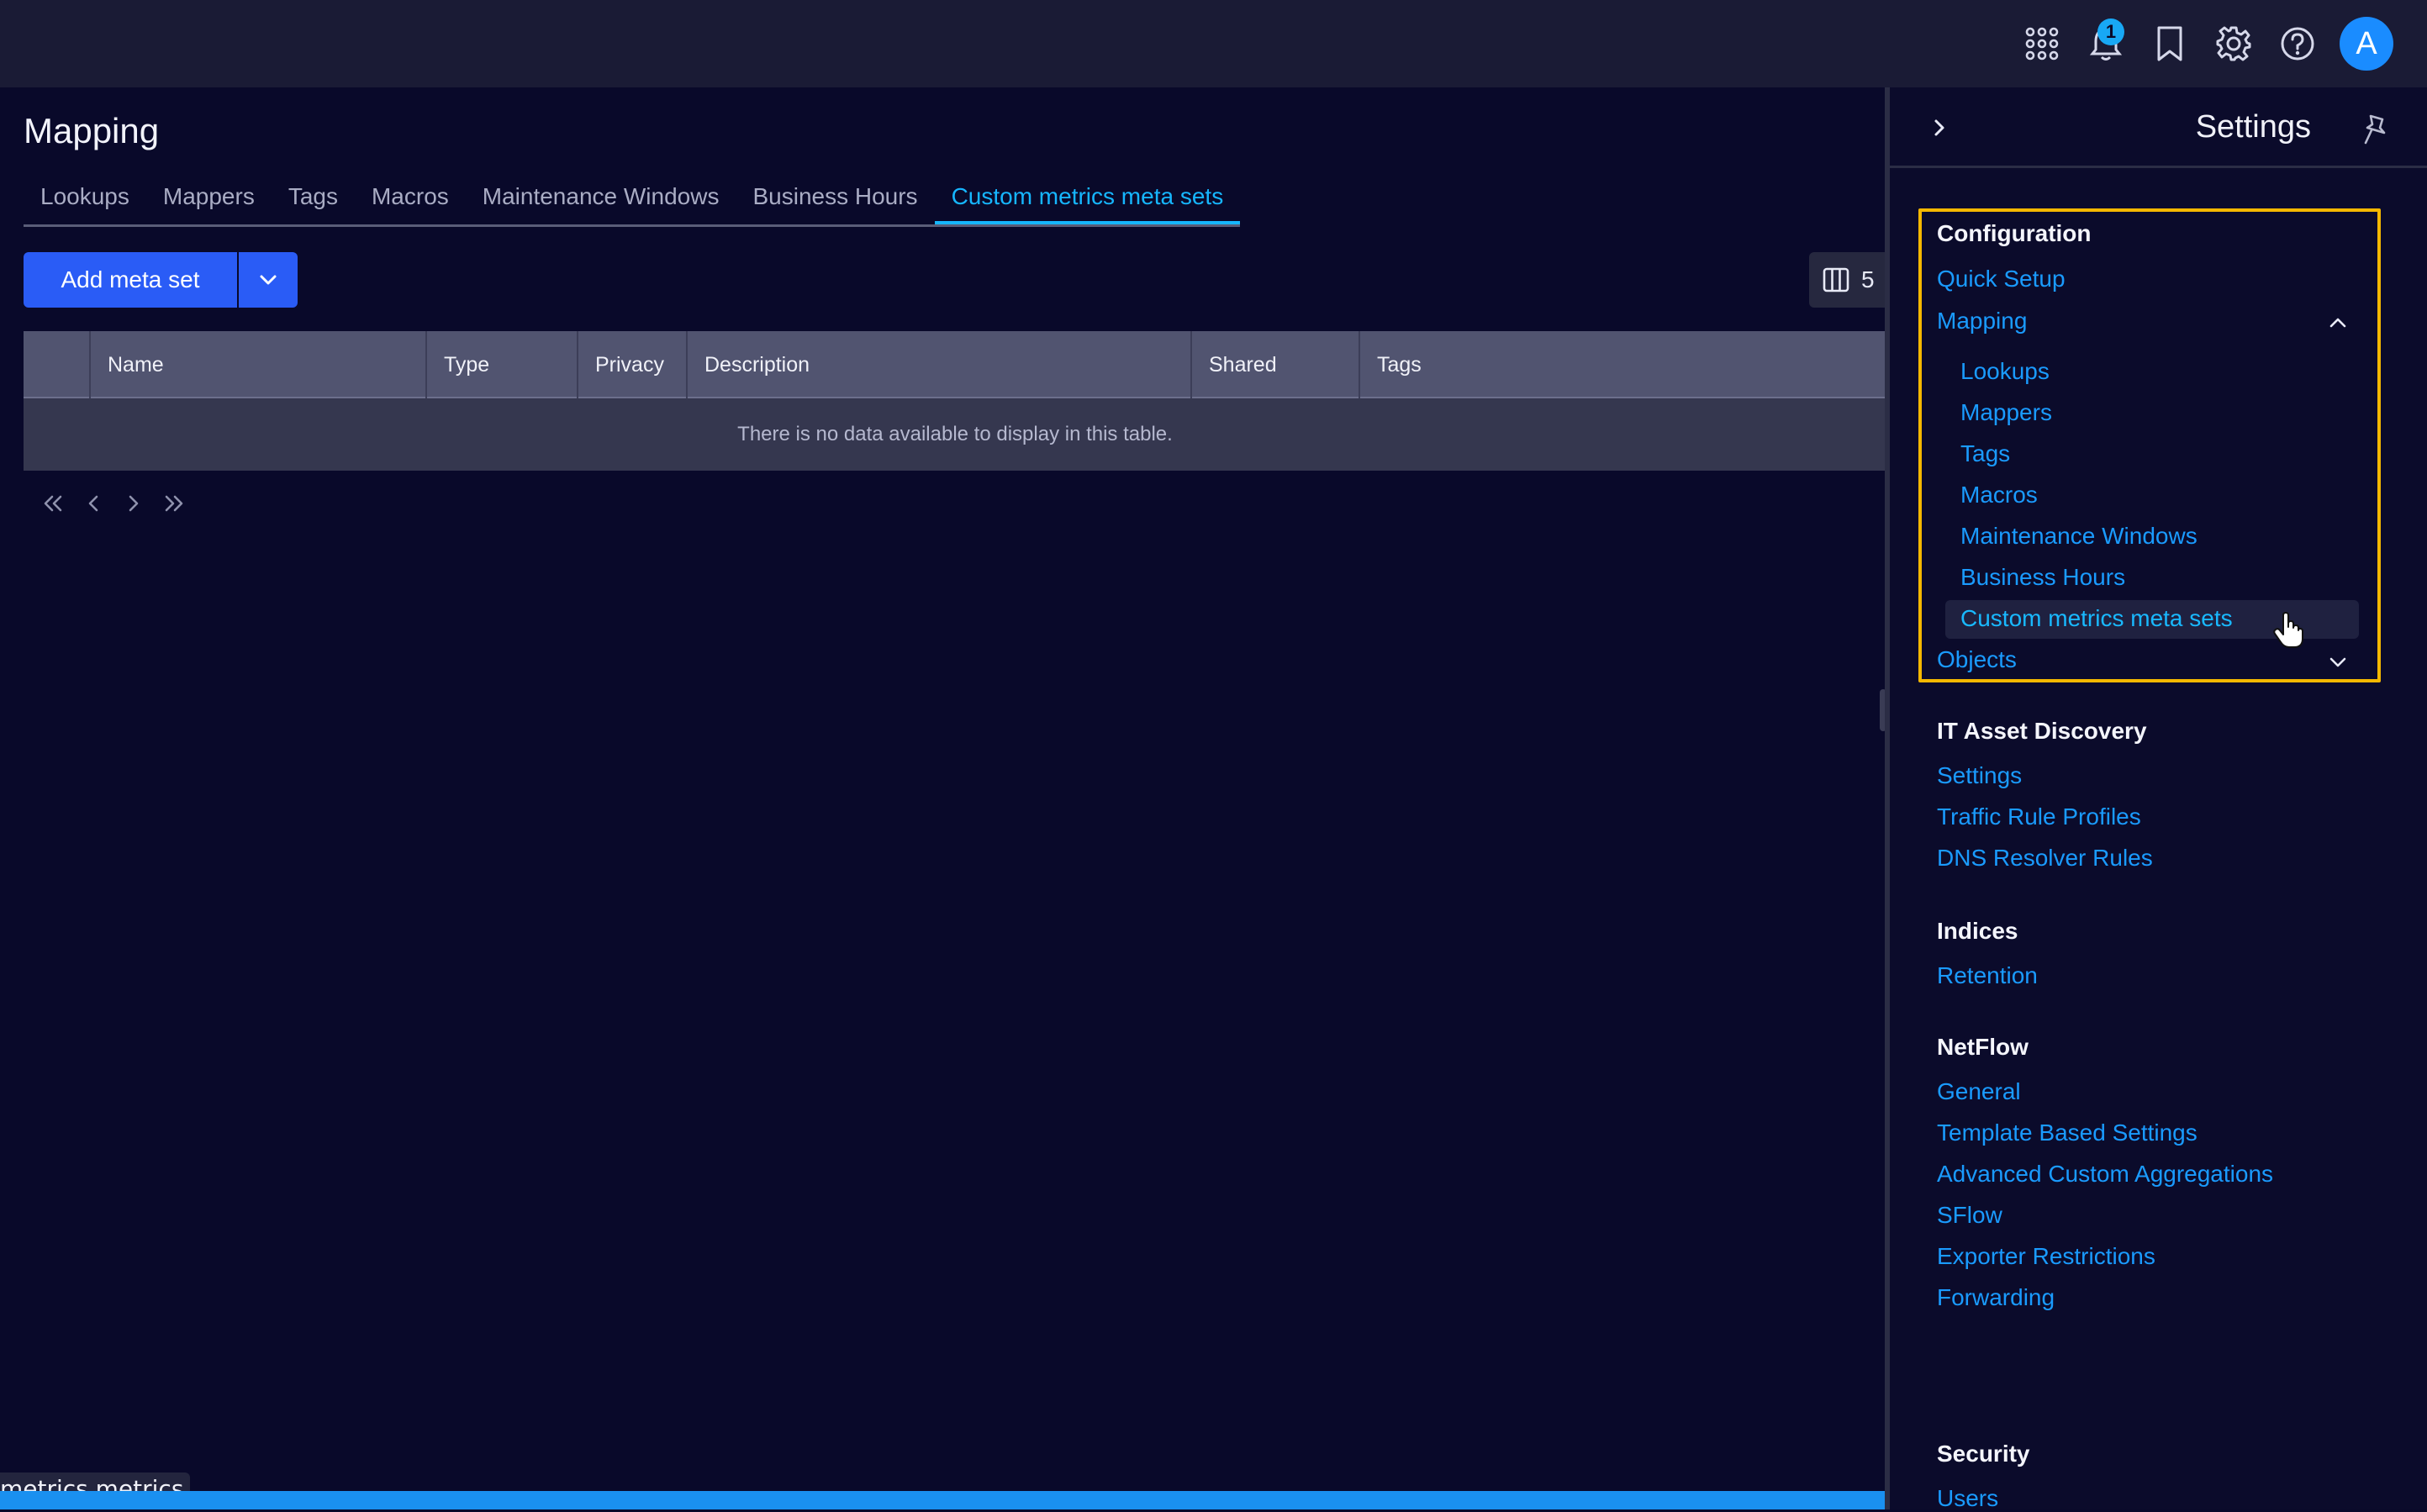  Describe the element at coordinates (53, 503) in the screenshot. I see `first-page-icon` at that location.